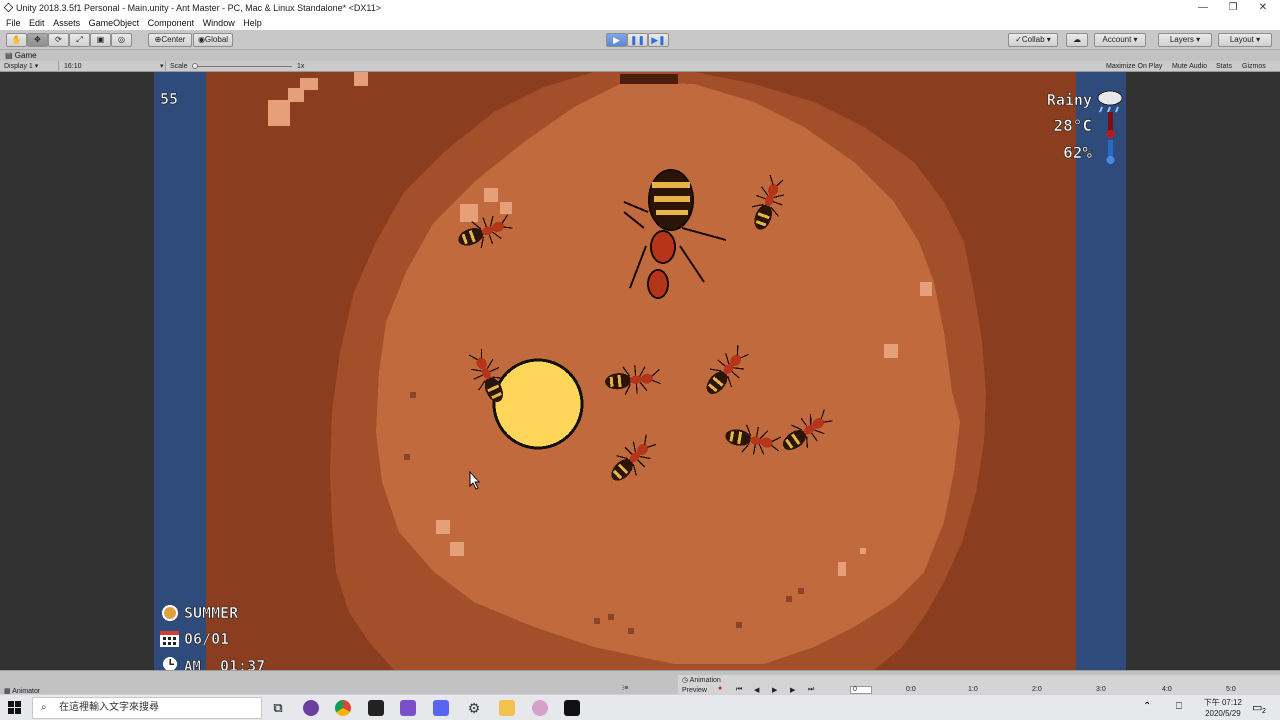 This screenshot has height=720, width=1280. I want to click on menu-gameobject: GameObject, so click(114, 23).